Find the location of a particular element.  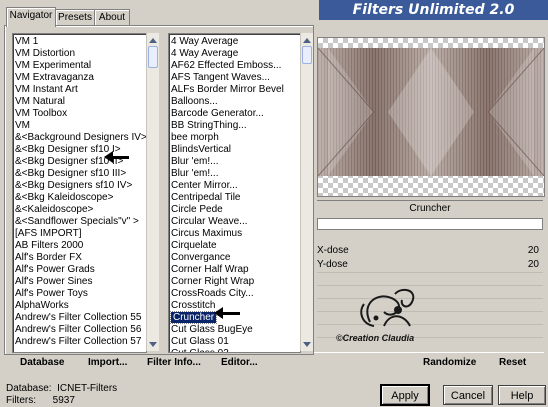

filter-item: Circus Maximus is located at coordinates (234, 234).